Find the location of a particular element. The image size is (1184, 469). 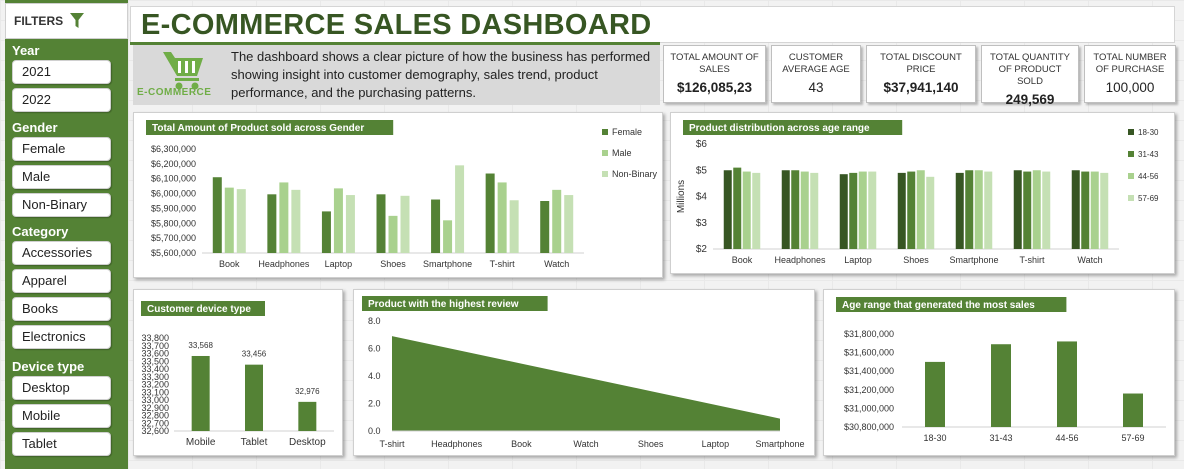

dashboard-title-bar: E-COMMERCE SALES DASHBOARD is located at coordinates (652, 24).